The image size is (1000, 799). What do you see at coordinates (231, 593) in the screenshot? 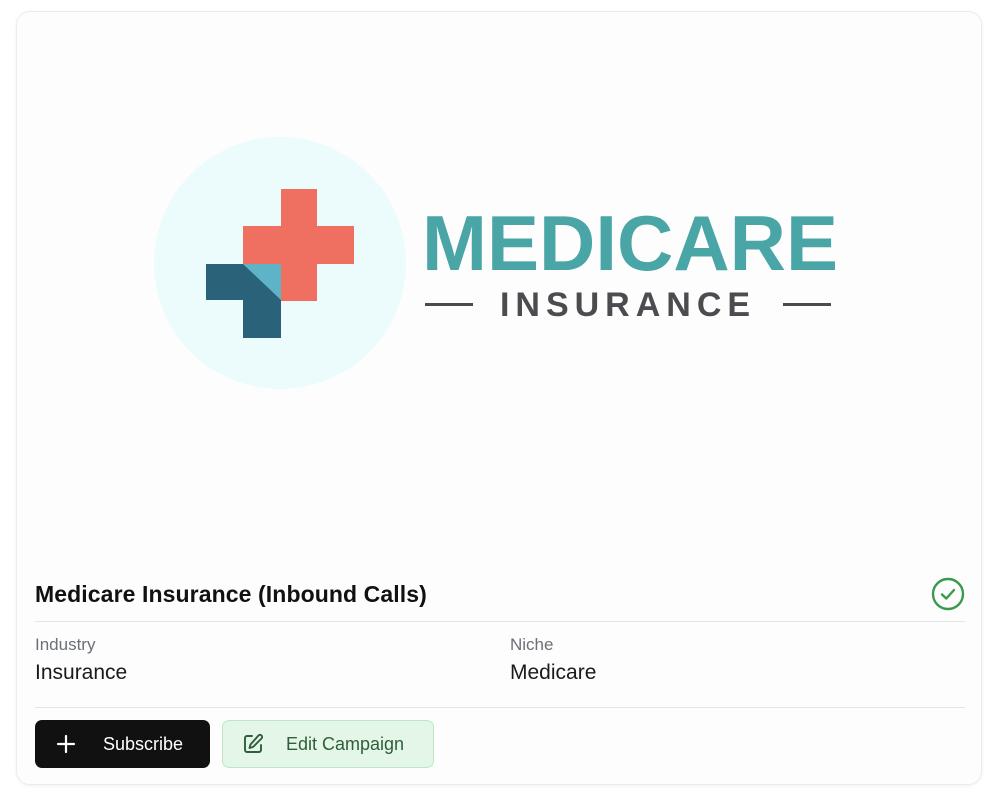
I see `campaign-title: Medicare Insurance (Inbound Calls)` at bounding box center [231, 593].